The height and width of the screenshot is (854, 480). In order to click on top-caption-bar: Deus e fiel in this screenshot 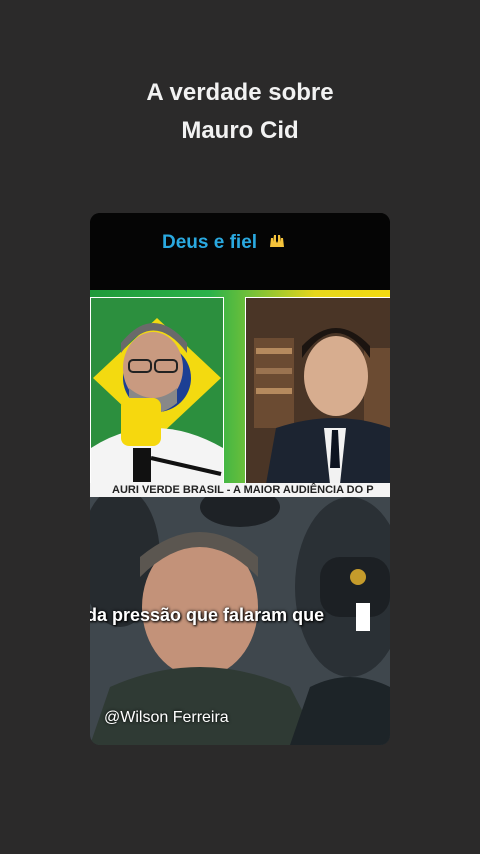, I will do `click(240, 251)`.